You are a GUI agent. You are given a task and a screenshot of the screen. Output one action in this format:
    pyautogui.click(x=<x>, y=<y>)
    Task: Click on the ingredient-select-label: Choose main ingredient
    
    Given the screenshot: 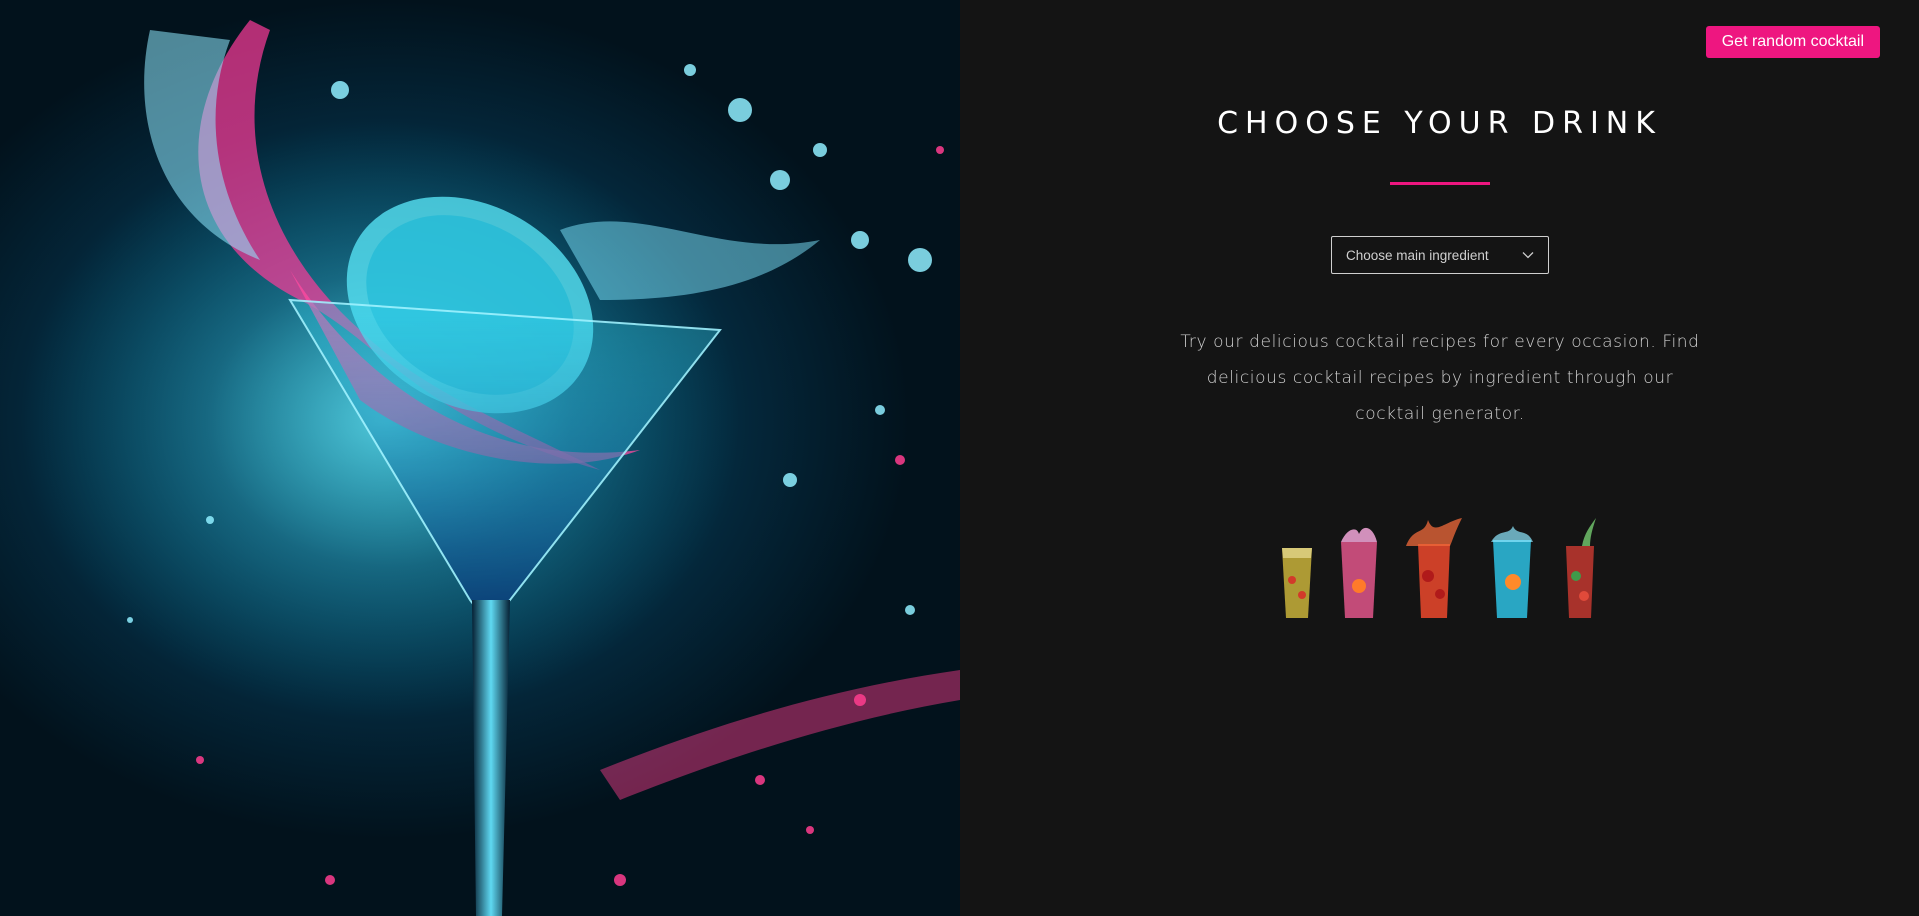 What is the action you would take?
    pyautogui.click(x=1417, y=255)
    